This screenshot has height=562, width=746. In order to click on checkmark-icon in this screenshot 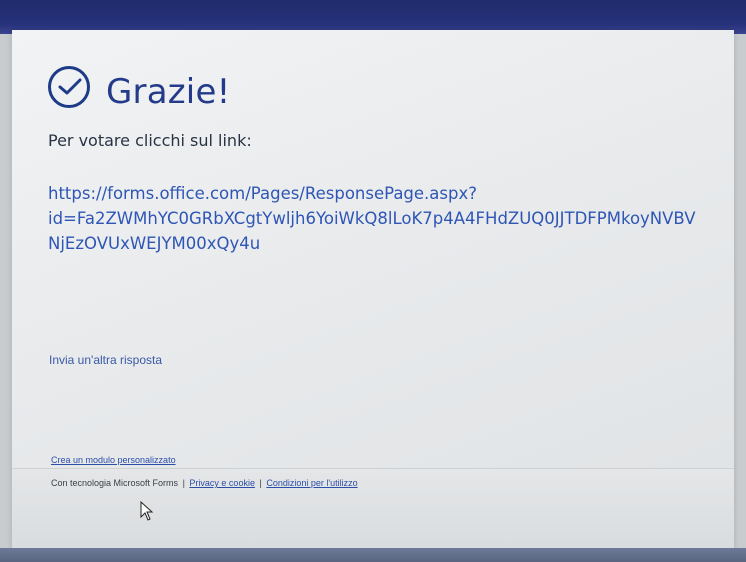, I will do `click(70, 86)`.